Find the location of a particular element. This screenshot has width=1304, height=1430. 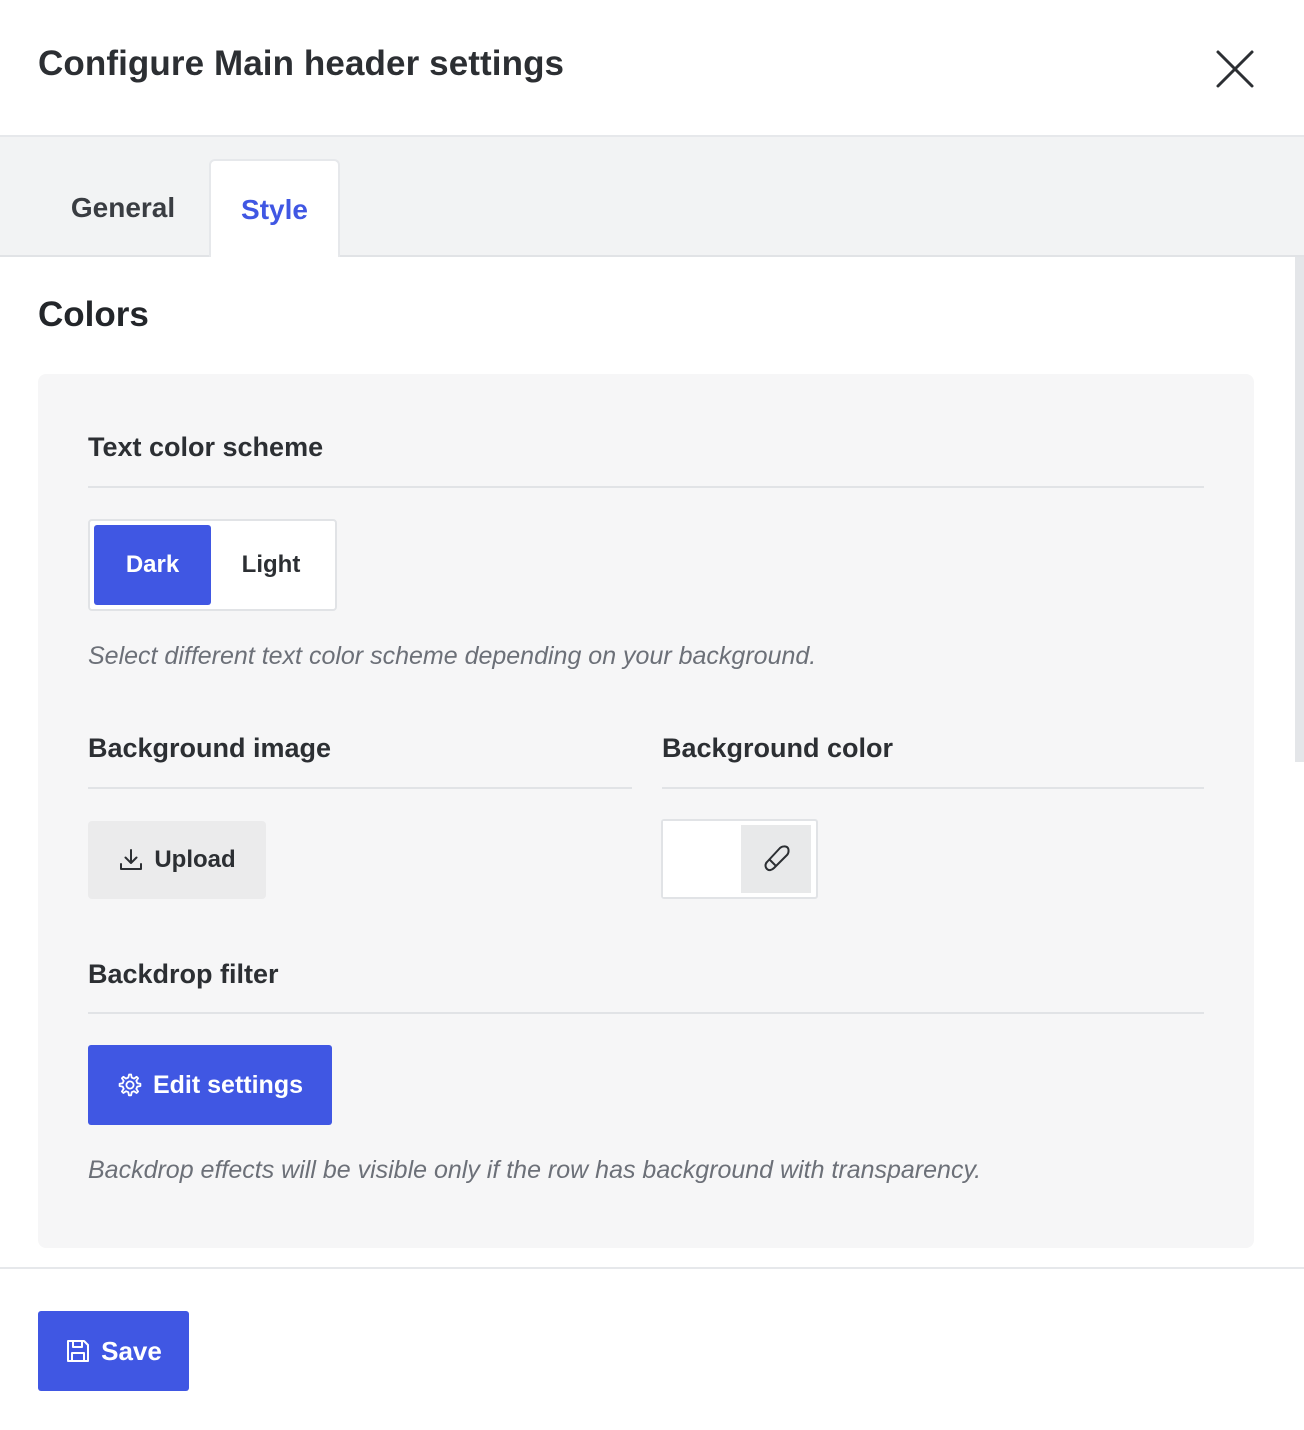

eyedropper-button is located at coordinates (776, 859).